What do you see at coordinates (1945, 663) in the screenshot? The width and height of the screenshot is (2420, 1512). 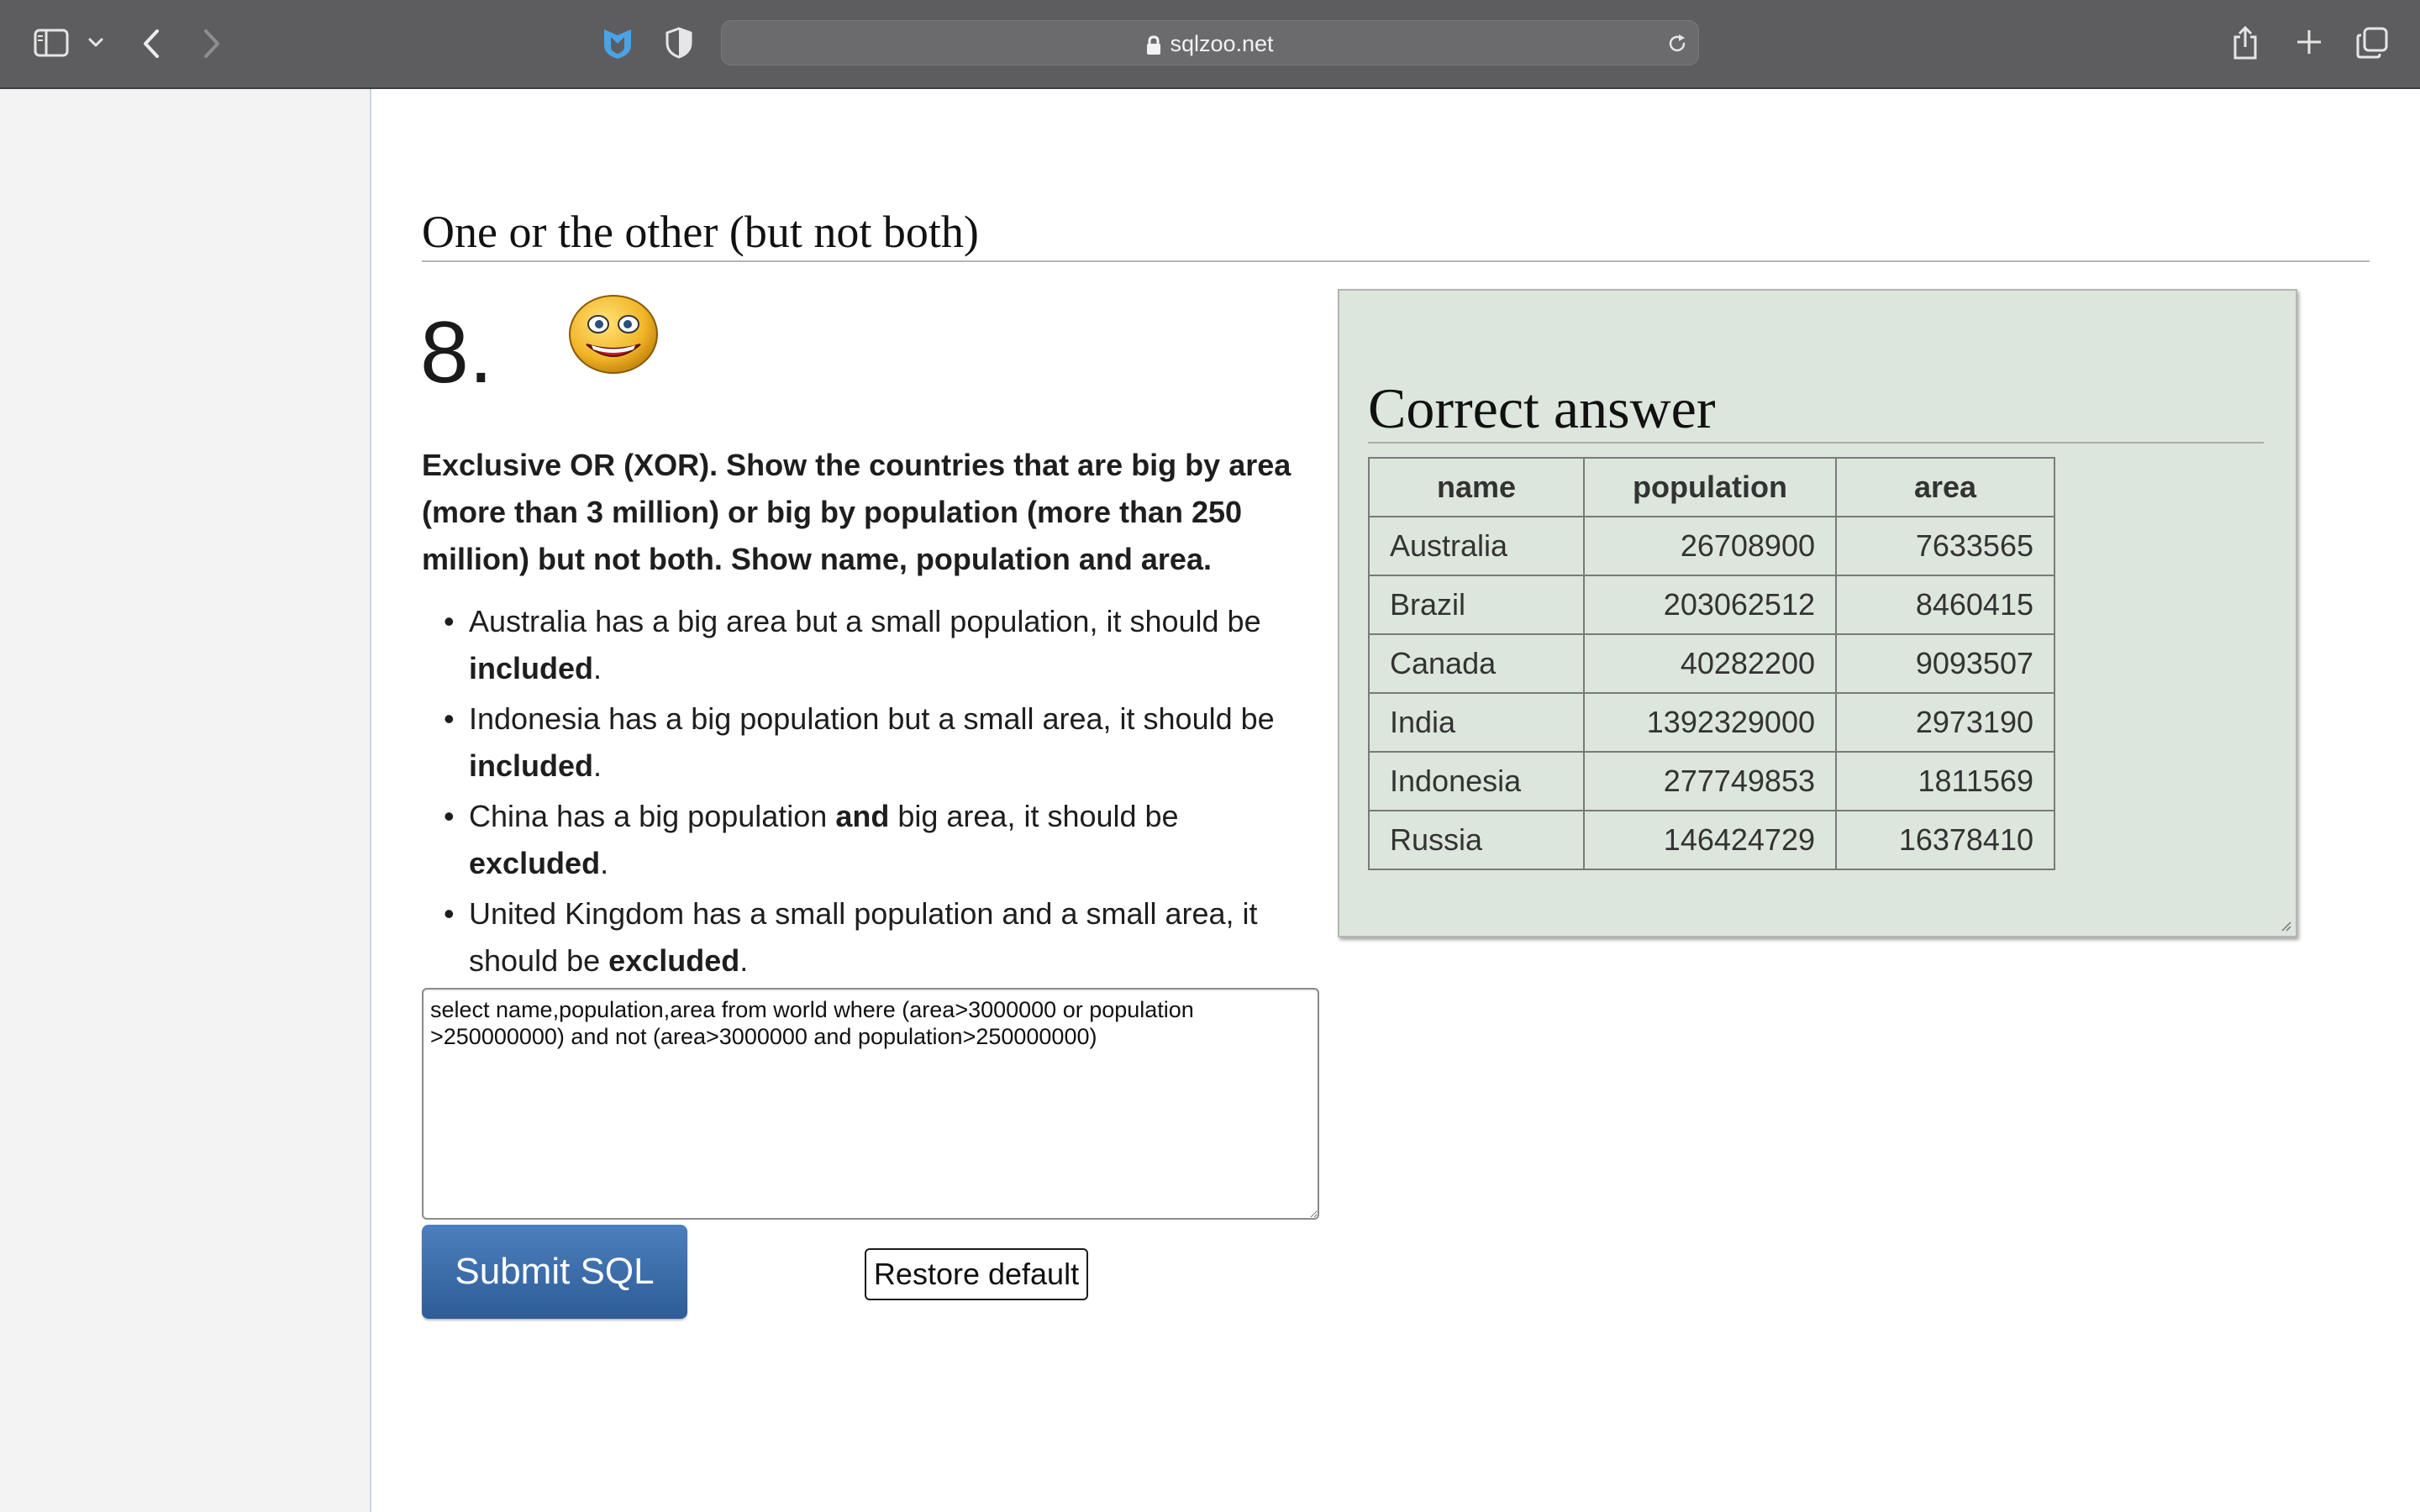 I see `cell-area: 9093507` at bounding box center [1945, 663].